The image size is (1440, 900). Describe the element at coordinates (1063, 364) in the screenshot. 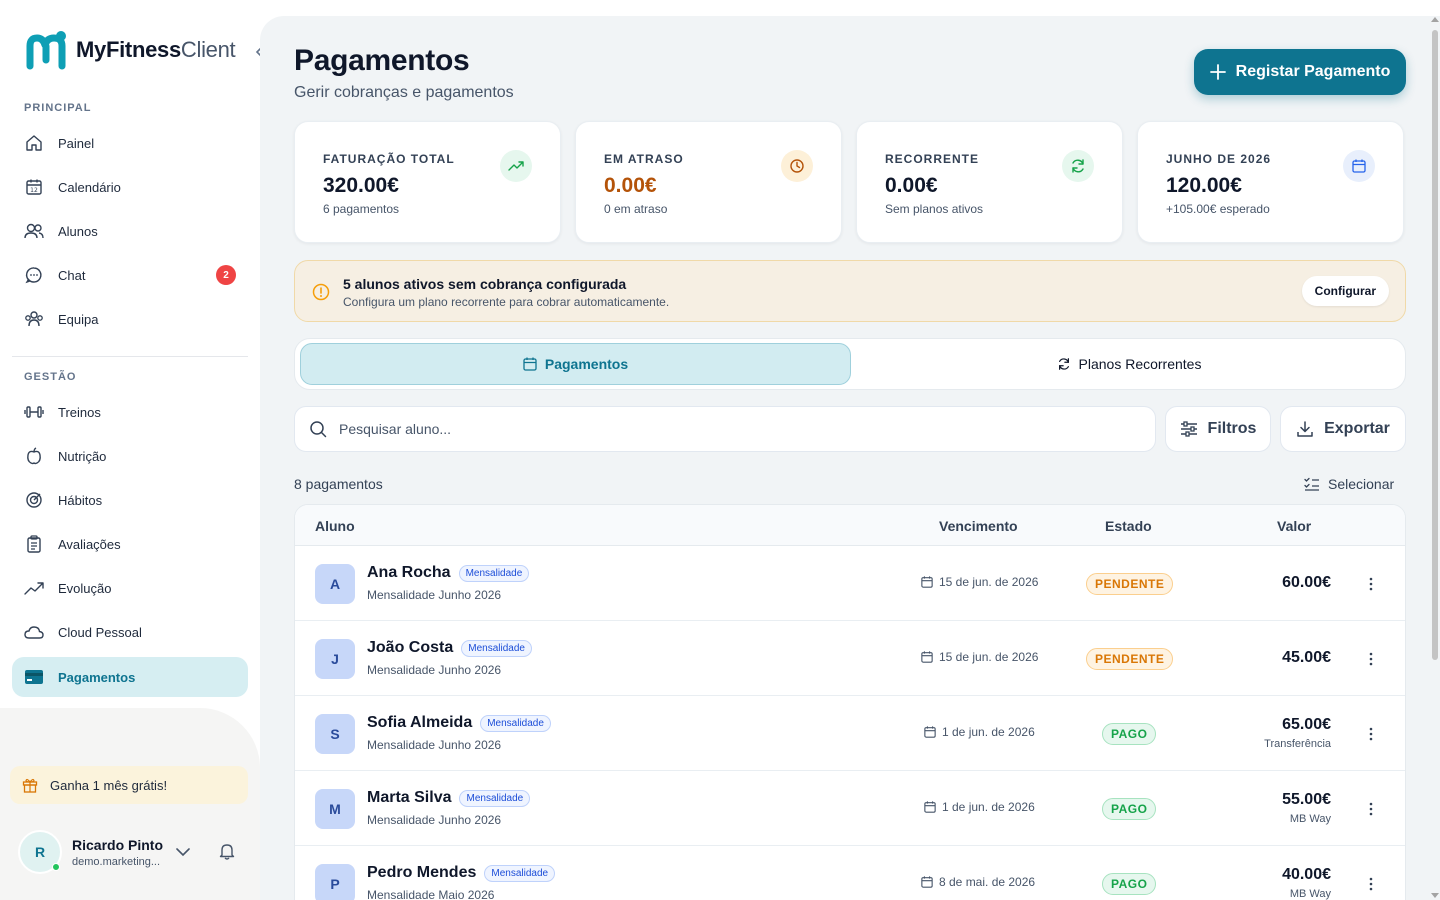

I see `refresh-icon` at that location.